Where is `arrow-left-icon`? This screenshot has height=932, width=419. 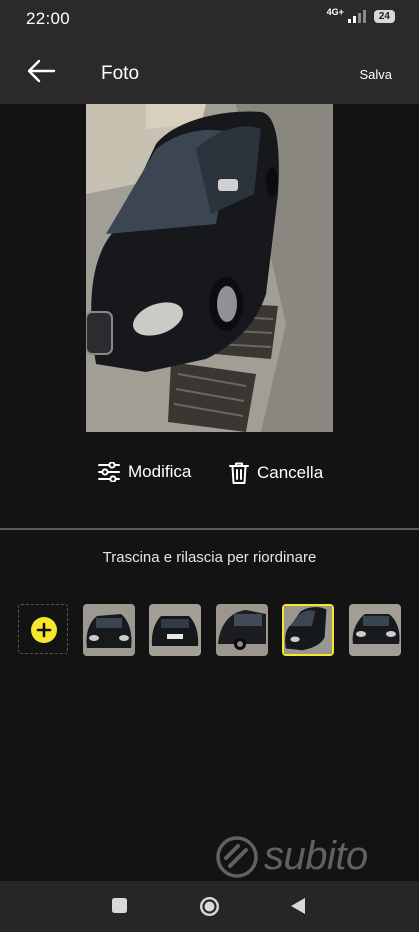
arrow-left-icon is located at coordinates (41, 71).